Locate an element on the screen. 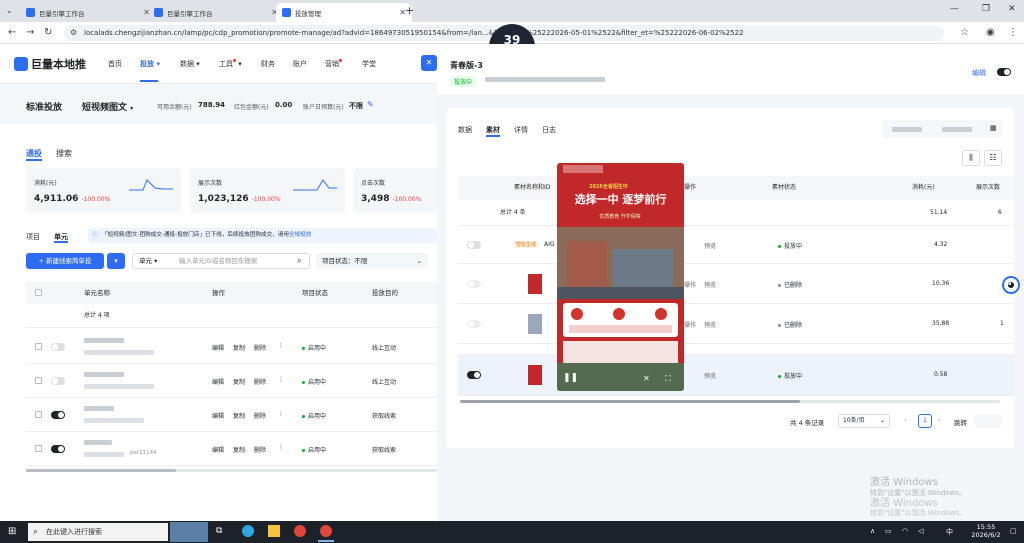 This screenshot has width=1024, height=543. page-1-button: 1 is located at coordinates (925, 421).